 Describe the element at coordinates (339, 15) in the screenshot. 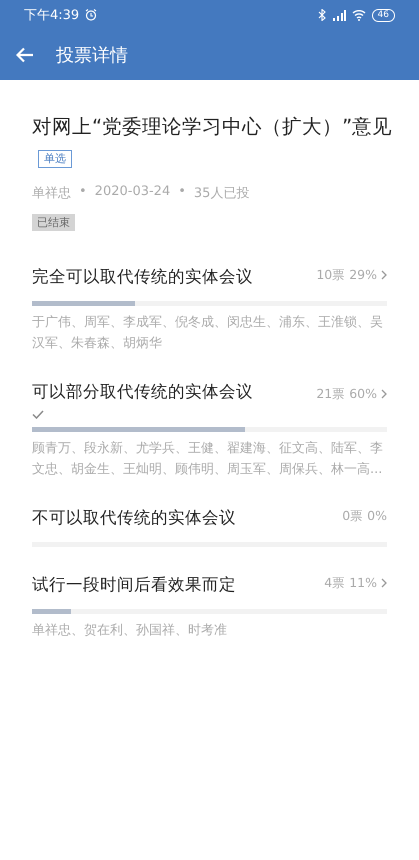

I see `signal-icon` at that location.